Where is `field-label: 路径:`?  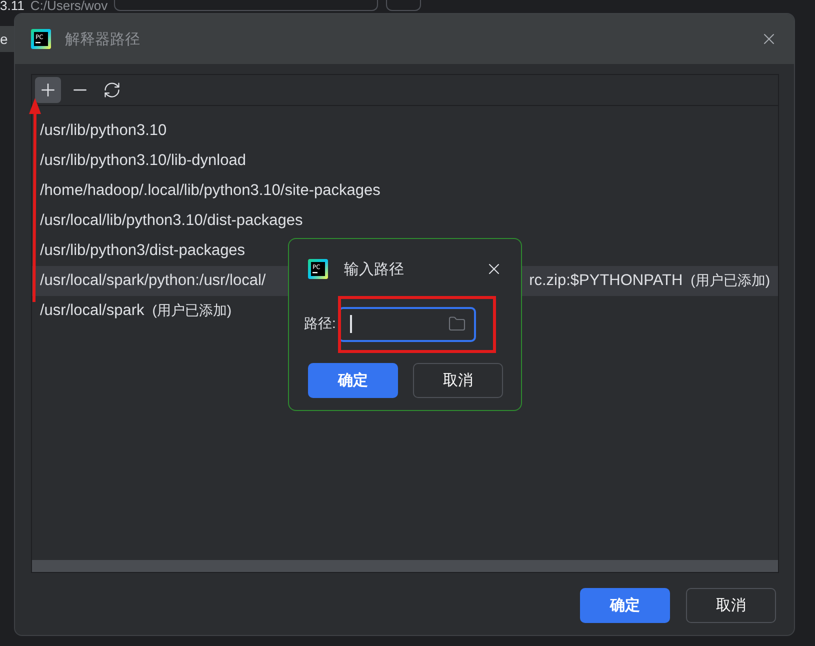
field-label: 路径: is located at coordinates (320, 324).